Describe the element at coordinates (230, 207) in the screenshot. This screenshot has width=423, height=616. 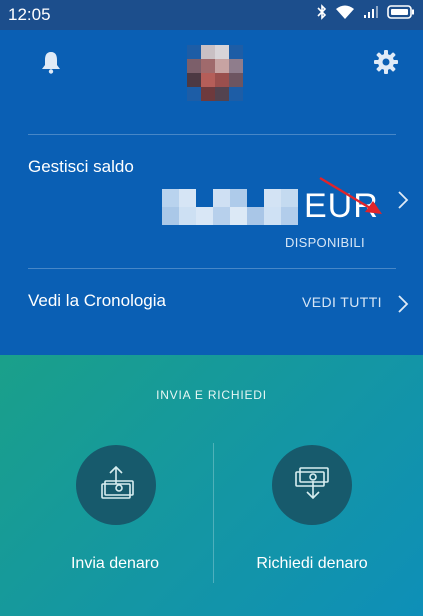
I see `balance-amount-blurred` at that location.